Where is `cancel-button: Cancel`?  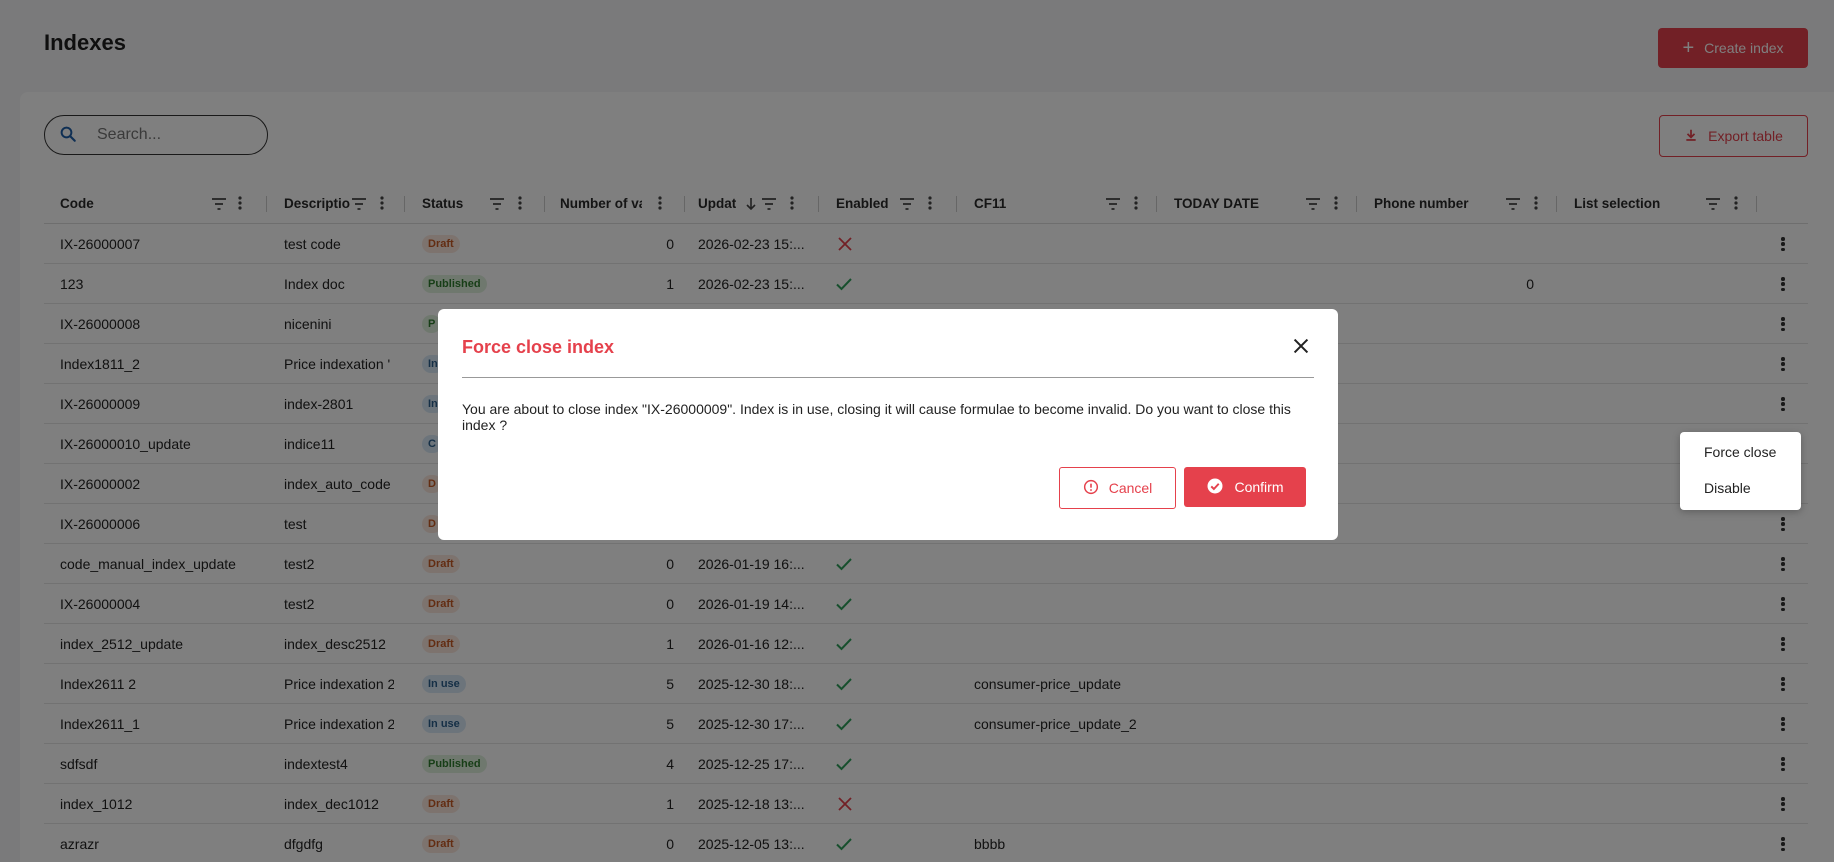 cancel-button: Cancel is located at coordinates (1117, 488).